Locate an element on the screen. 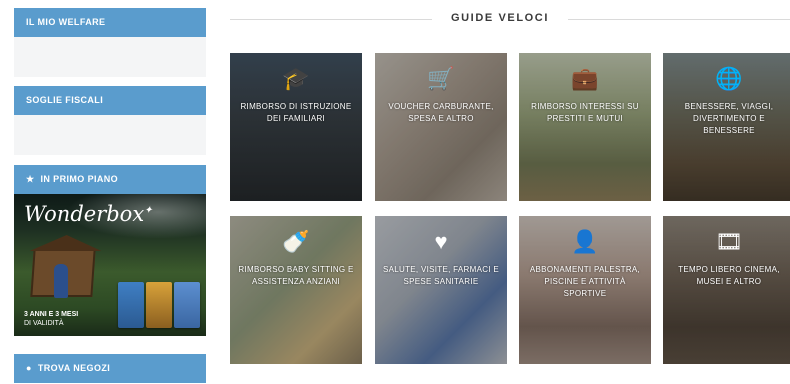  tile-label: RIMBORSO INTERESSI SU PRESTITI E MUTUI is located at coordinates (585, 112).